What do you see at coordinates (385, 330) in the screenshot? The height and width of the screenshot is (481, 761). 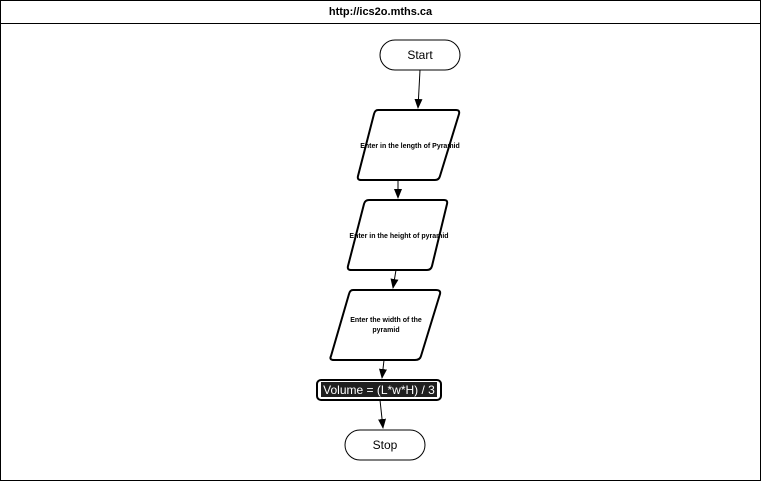 I see `input-width-label-line2: pyramid` at bounding box center [385, 330].